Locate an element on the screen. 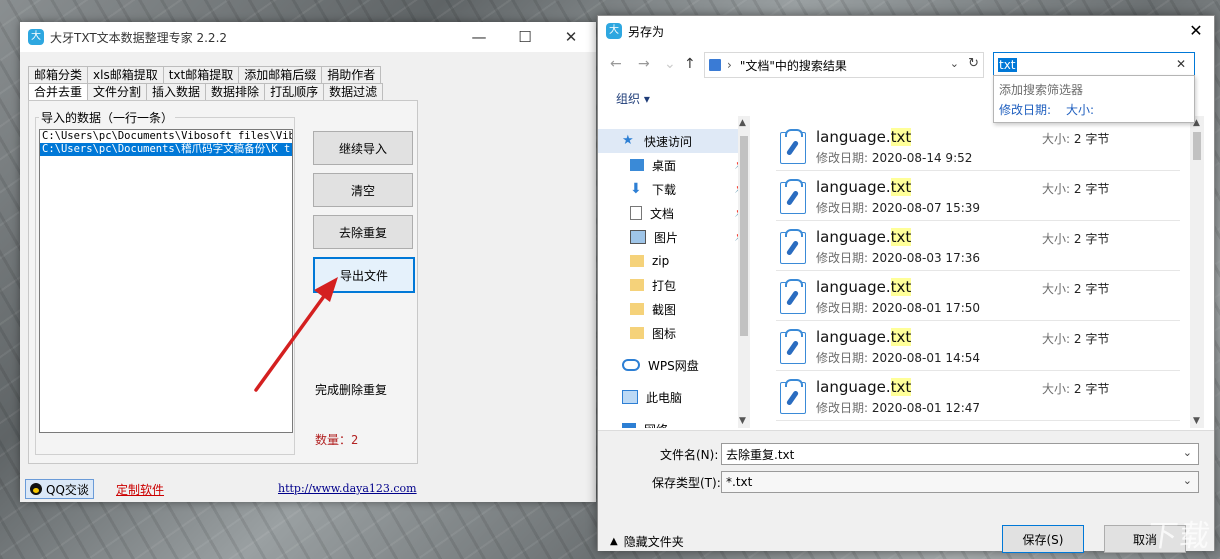  sidebar-item-documents: 文档 📌 is located at coordinates (690, 213).